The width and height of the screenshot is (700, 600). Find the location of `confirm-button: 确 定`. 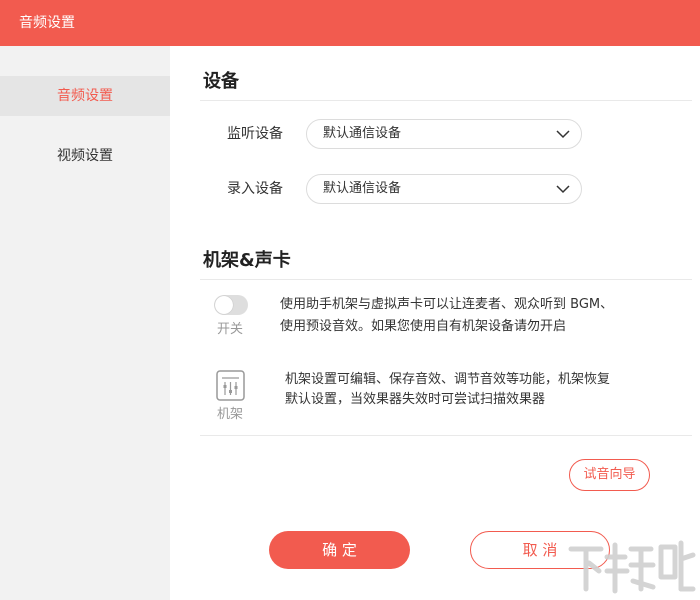

confirm-button: 确 定 is located at coordinates (339, 550).